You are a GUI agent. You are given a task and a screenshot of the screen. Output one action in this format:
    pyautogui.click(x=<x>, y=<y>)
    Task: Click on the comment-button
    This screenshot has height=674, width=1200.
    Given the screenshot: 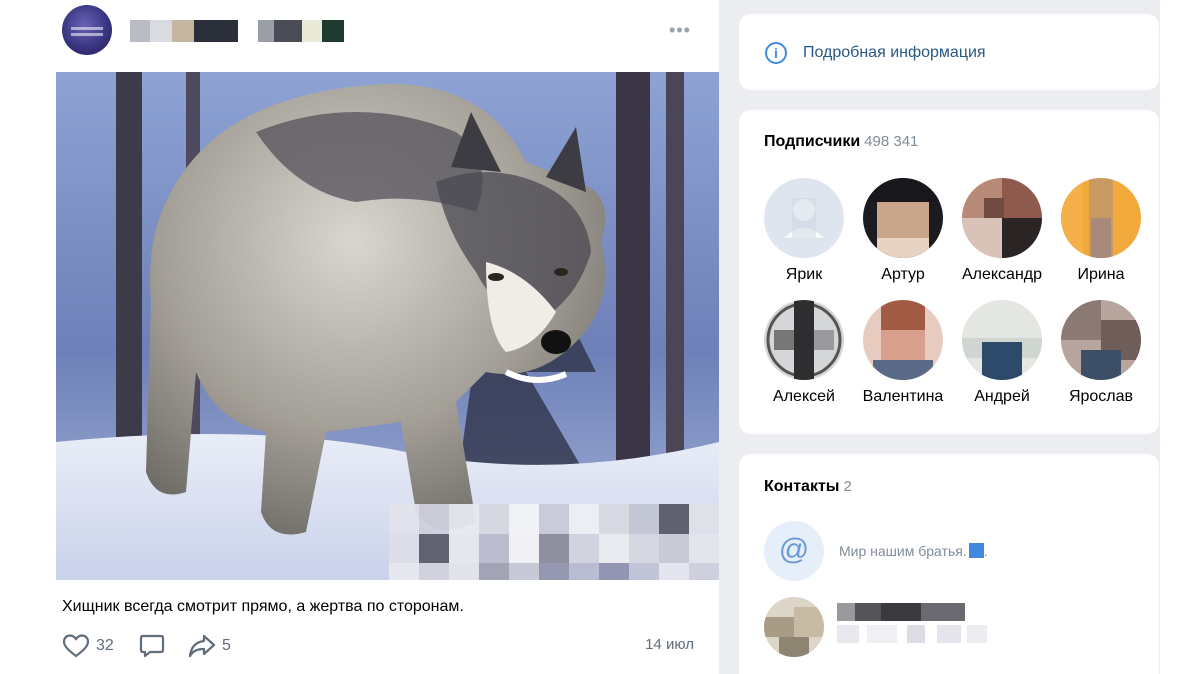 What is the action you would take?
    pyautogui.click(x=152, y=646)
    